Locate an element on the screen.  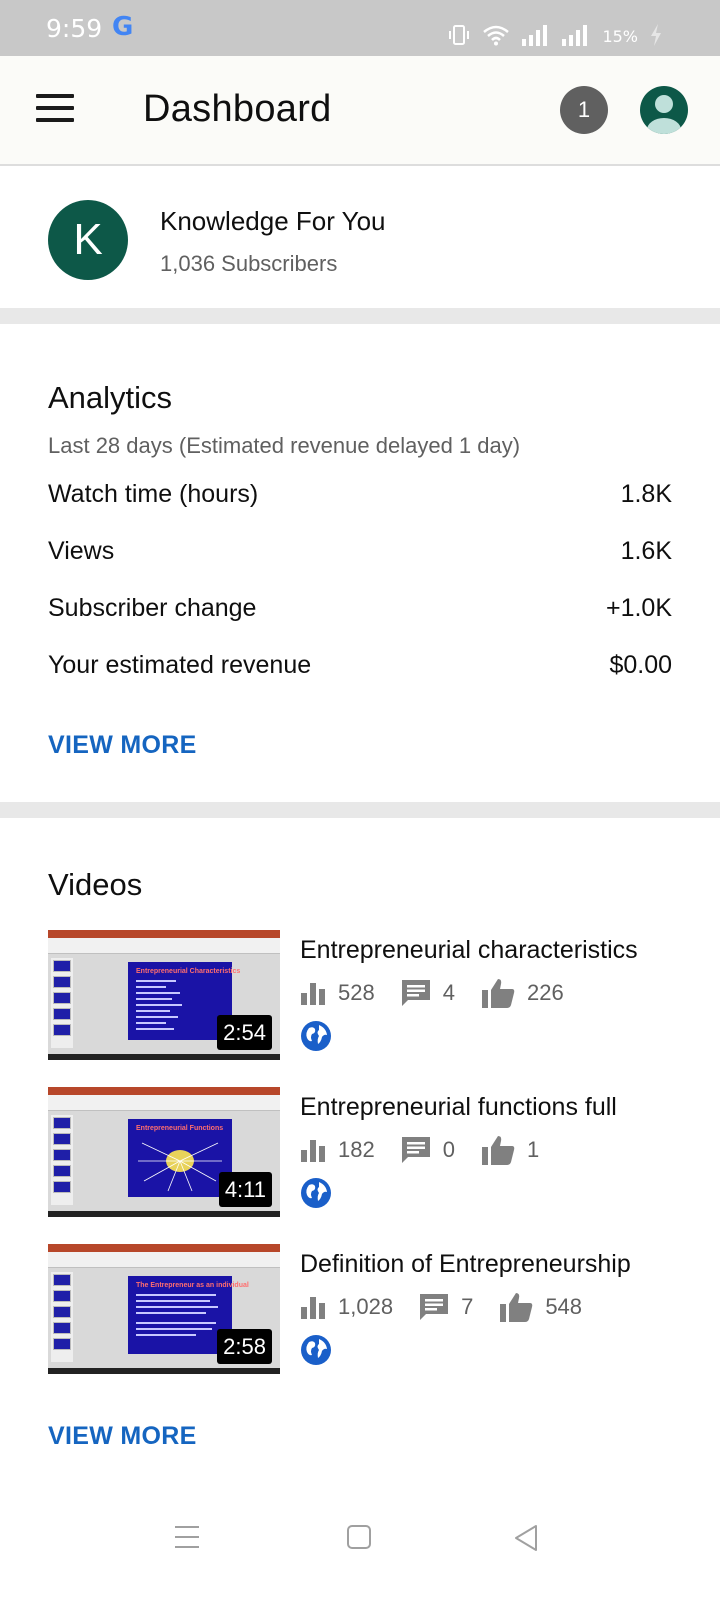
back-icon is located at coordinates (526, 1538).